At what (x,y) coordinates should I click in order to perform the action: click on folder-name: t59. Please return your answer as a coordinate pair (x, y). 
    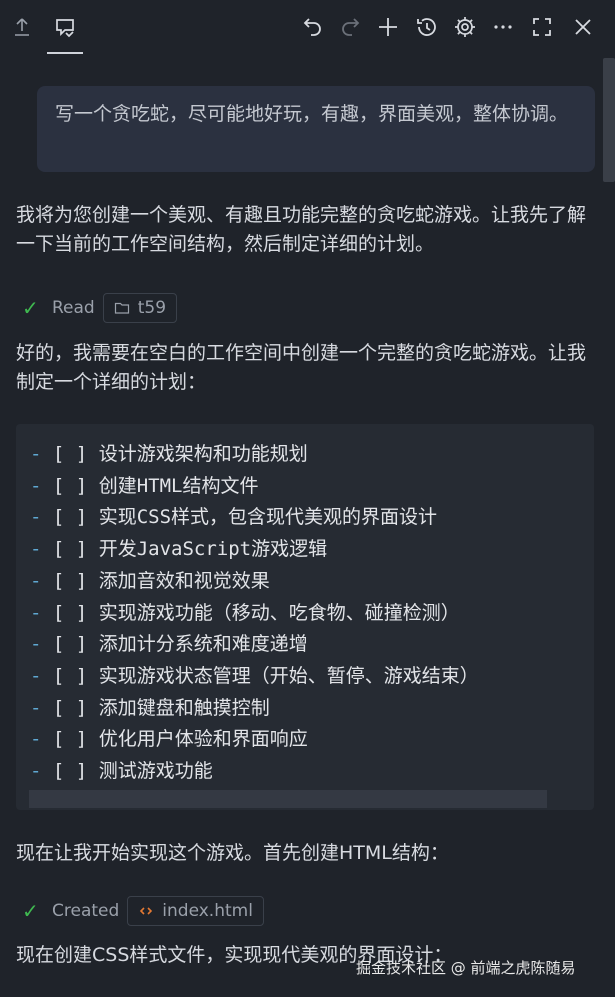
    Looking at the image, I should click on (152, 308).